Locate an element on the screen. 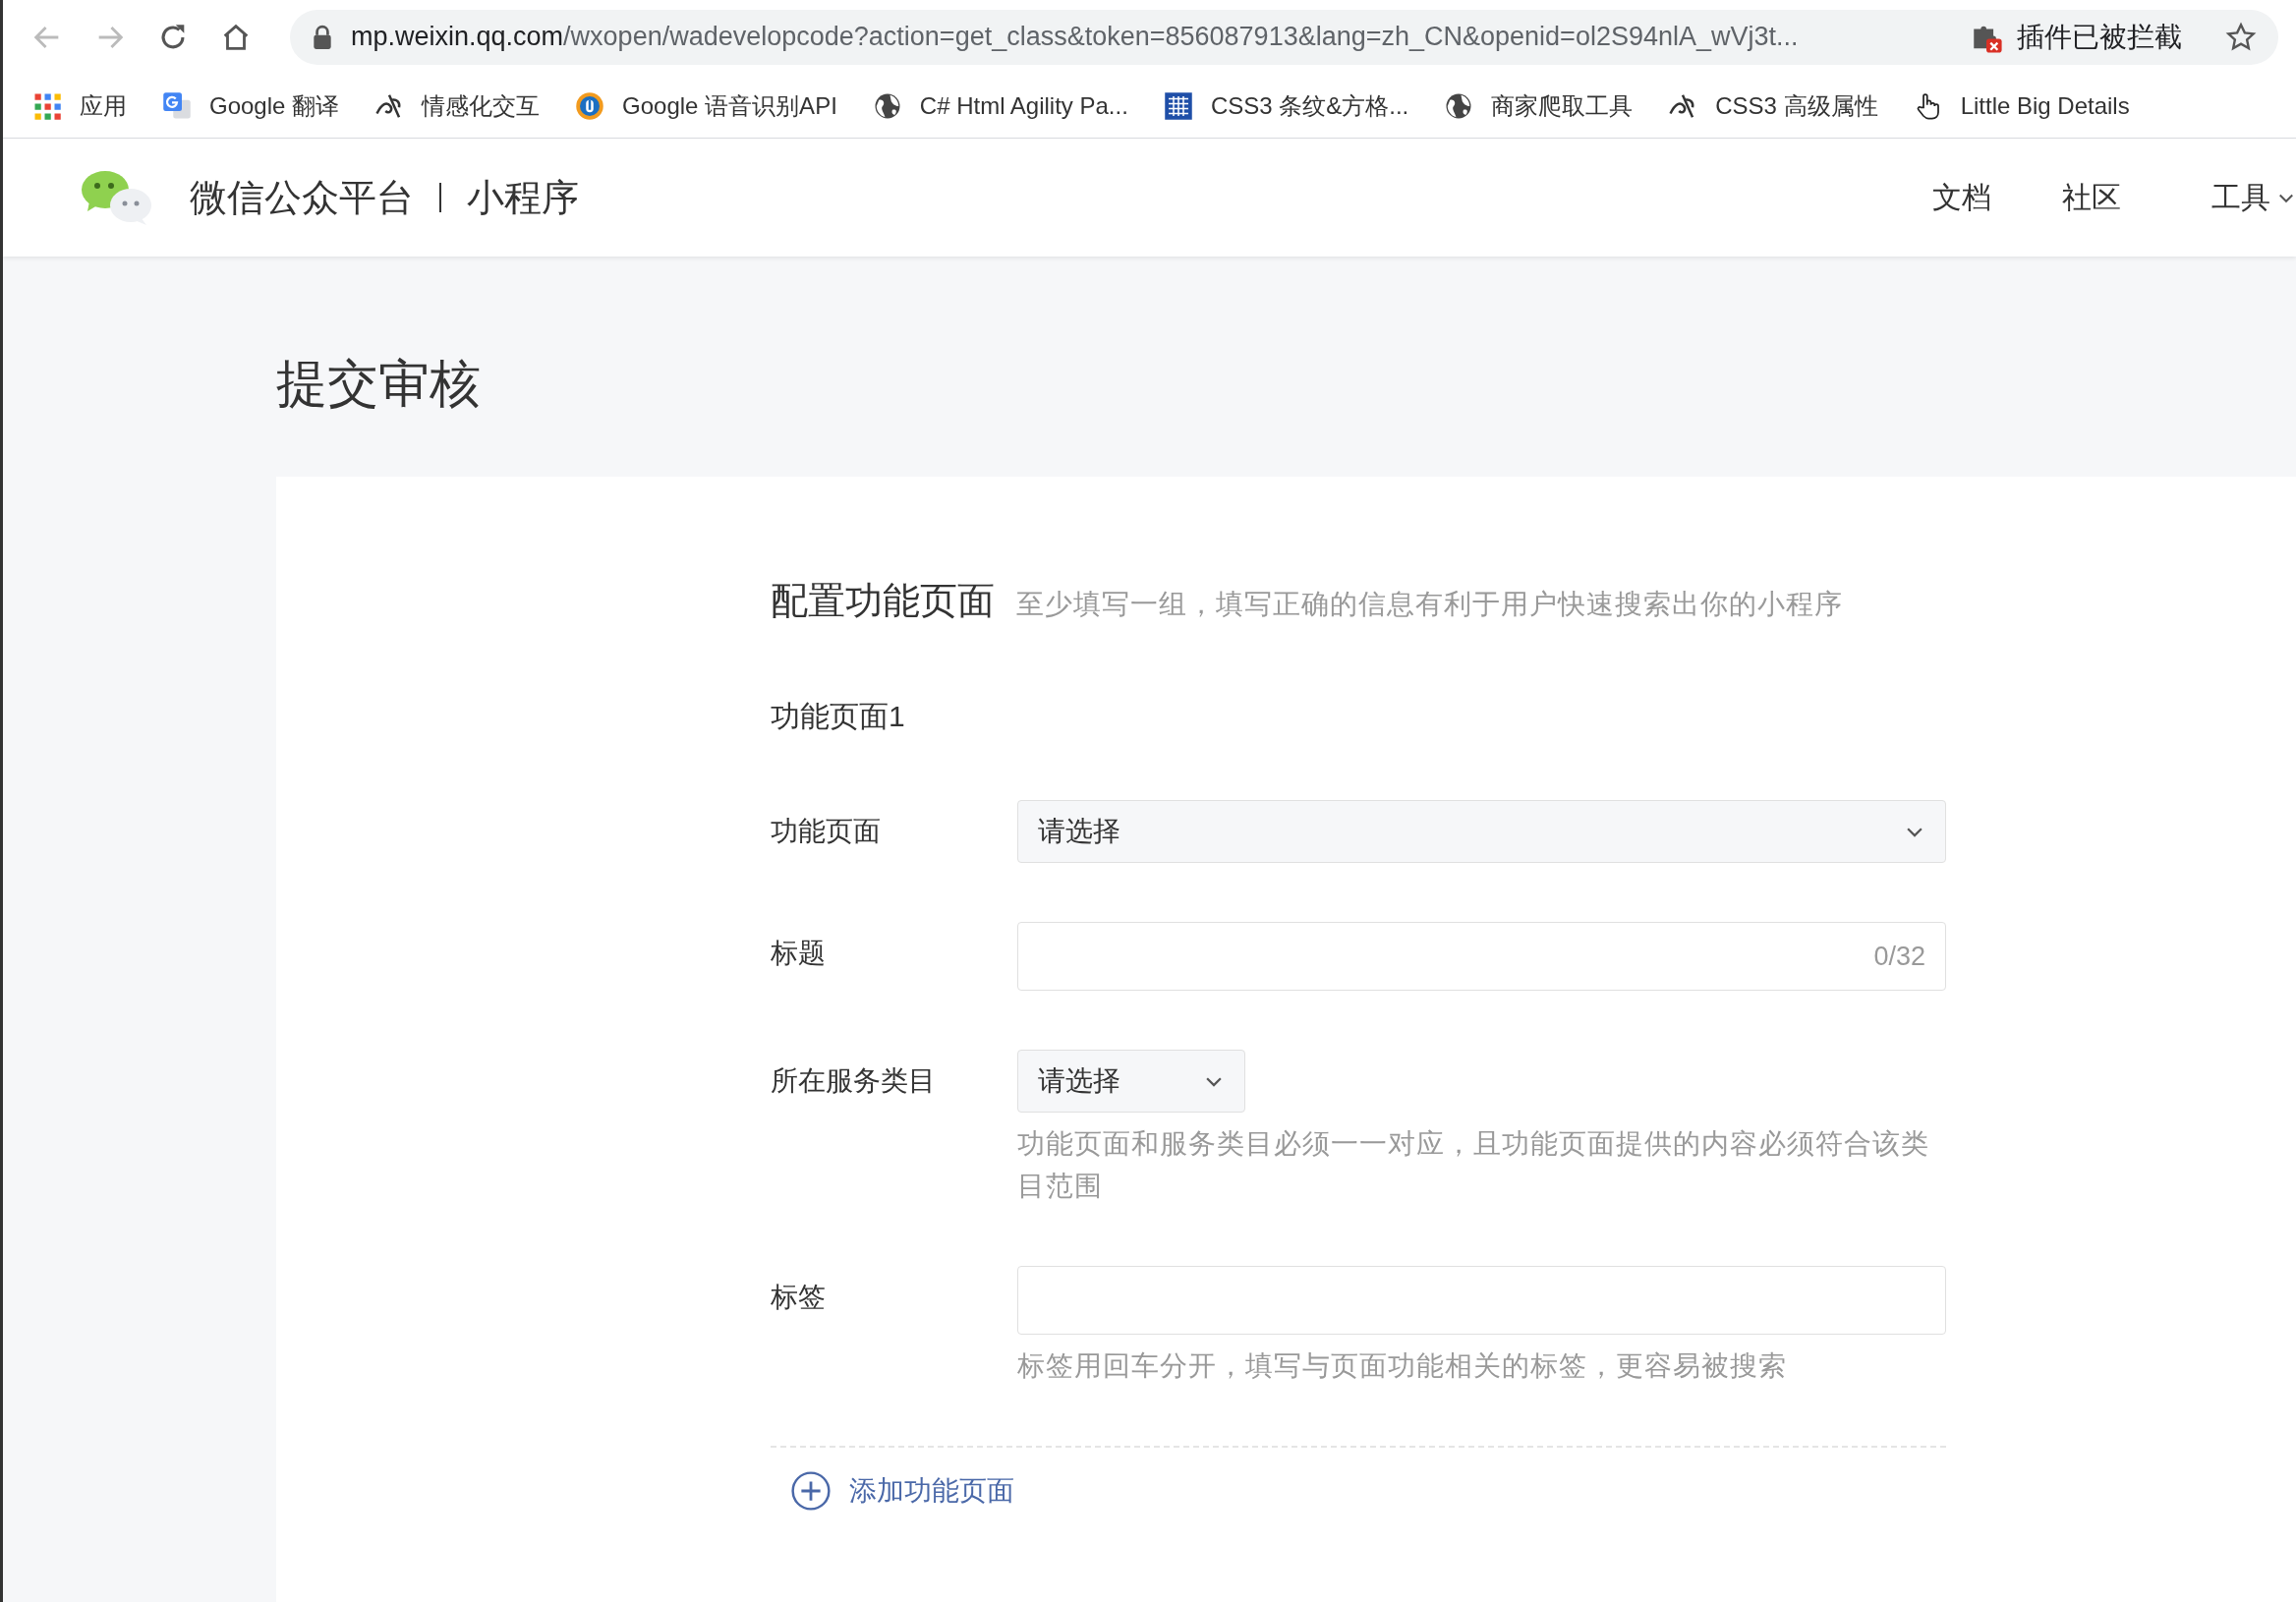 The image size is (2296, 1602). platform-title: 微信公众平台 is located at coordinates (302, 197).